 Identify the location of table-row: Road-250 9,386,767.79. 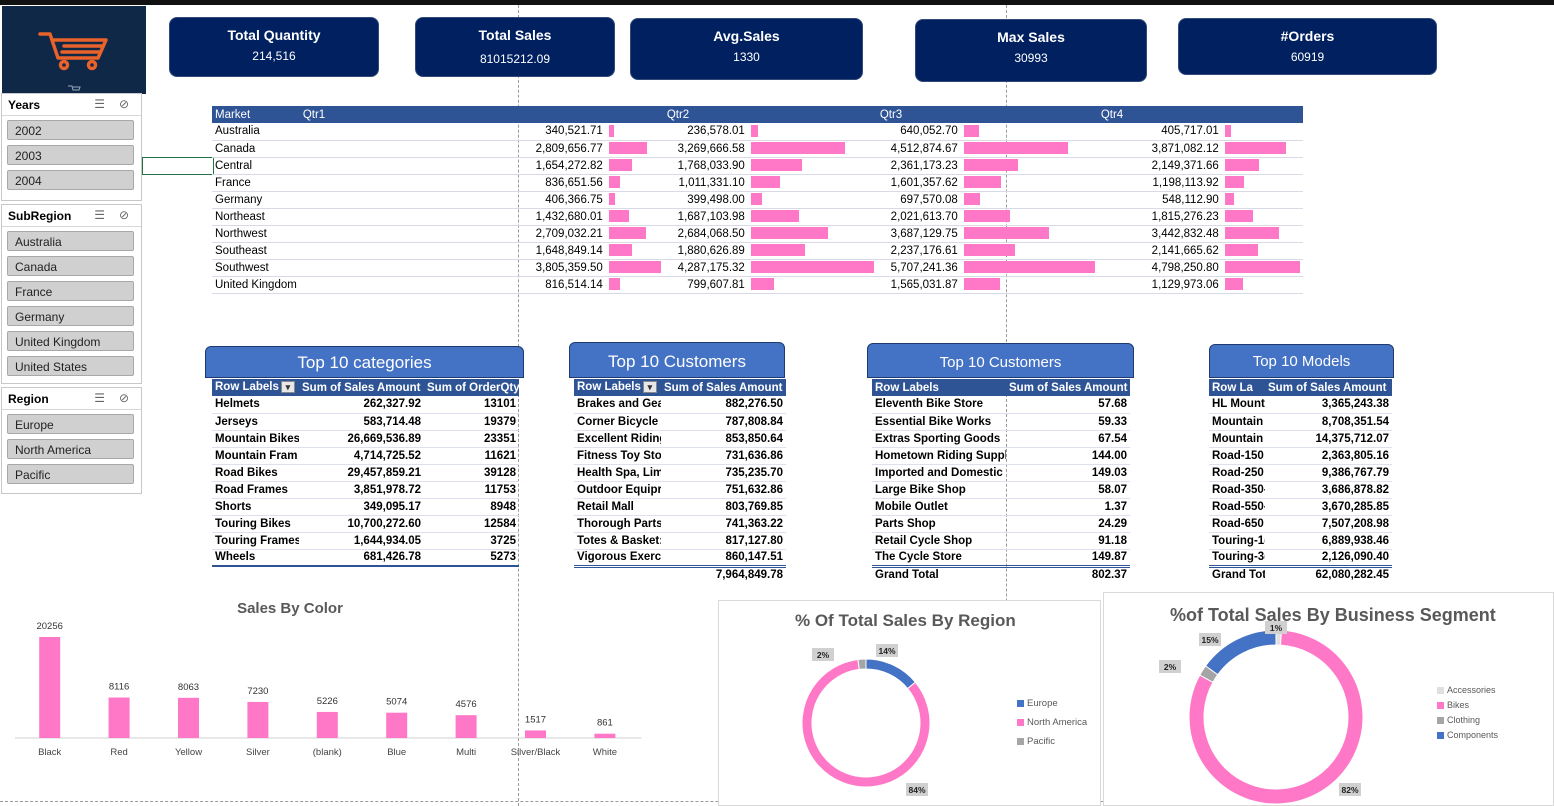
(1300, 473).